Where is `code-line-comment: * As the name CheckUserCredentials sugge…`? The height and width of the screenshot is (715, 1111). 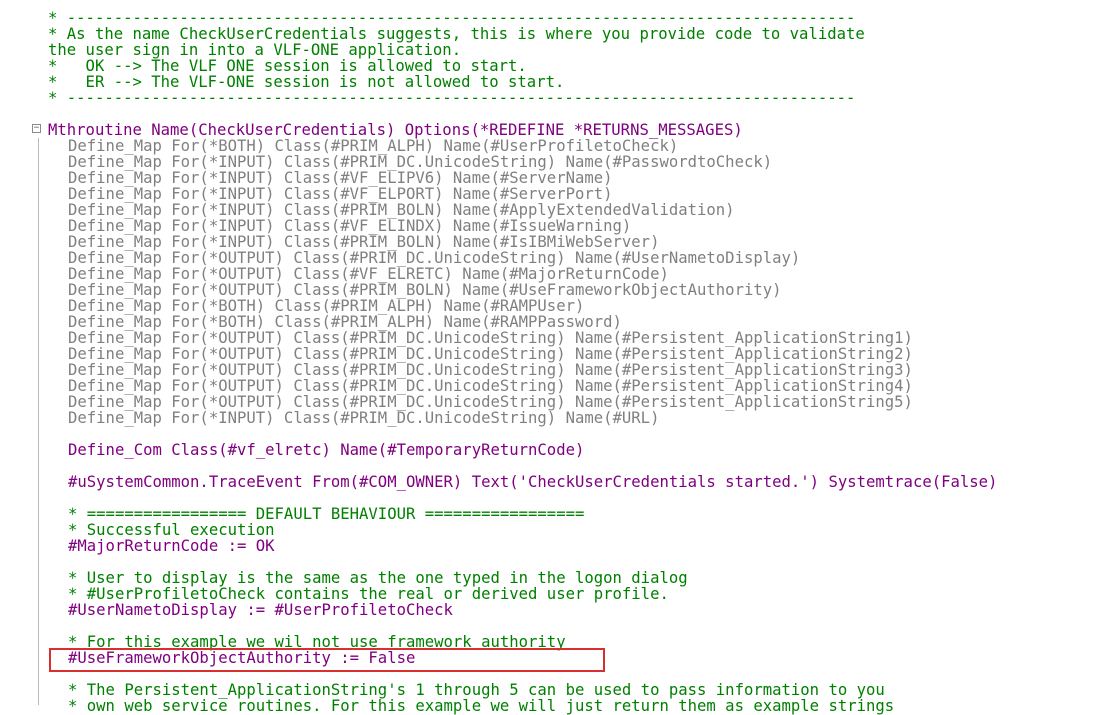
code-line-comment: * As the name CheckUserCredentials sugge… is located at coordinates (456, 34).